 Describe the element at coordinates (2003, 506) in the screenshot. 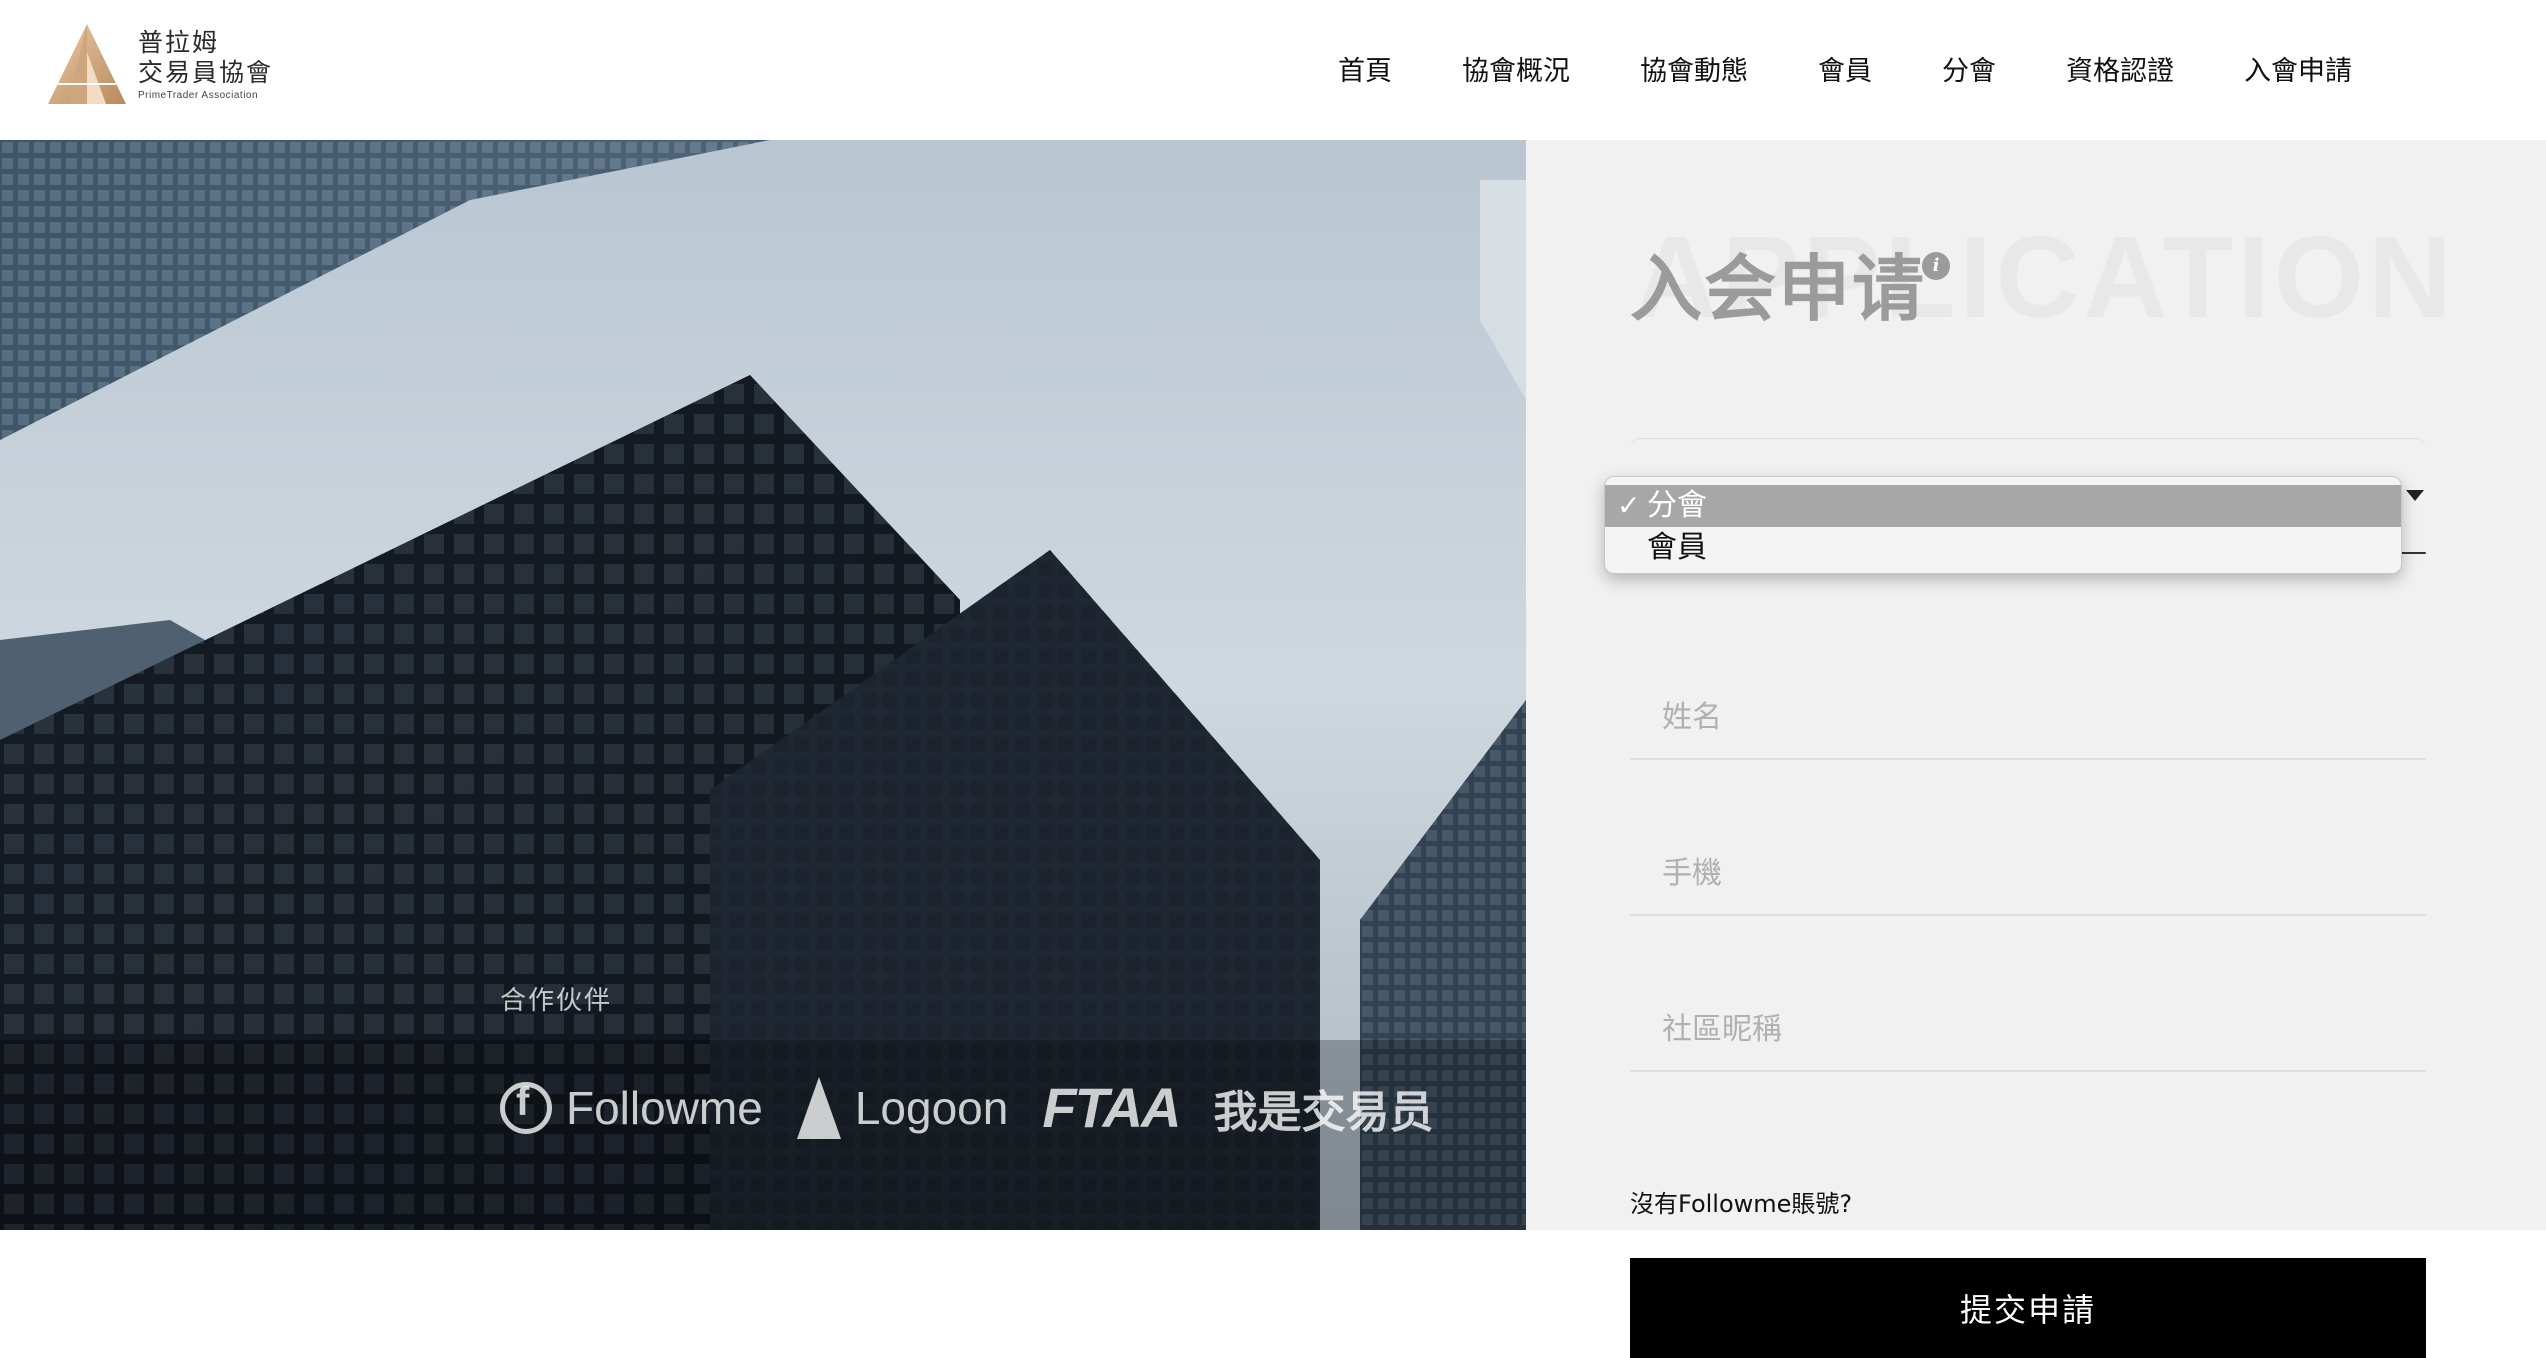

I see `dropdown-option-branch: ✓ 分會` at that location.